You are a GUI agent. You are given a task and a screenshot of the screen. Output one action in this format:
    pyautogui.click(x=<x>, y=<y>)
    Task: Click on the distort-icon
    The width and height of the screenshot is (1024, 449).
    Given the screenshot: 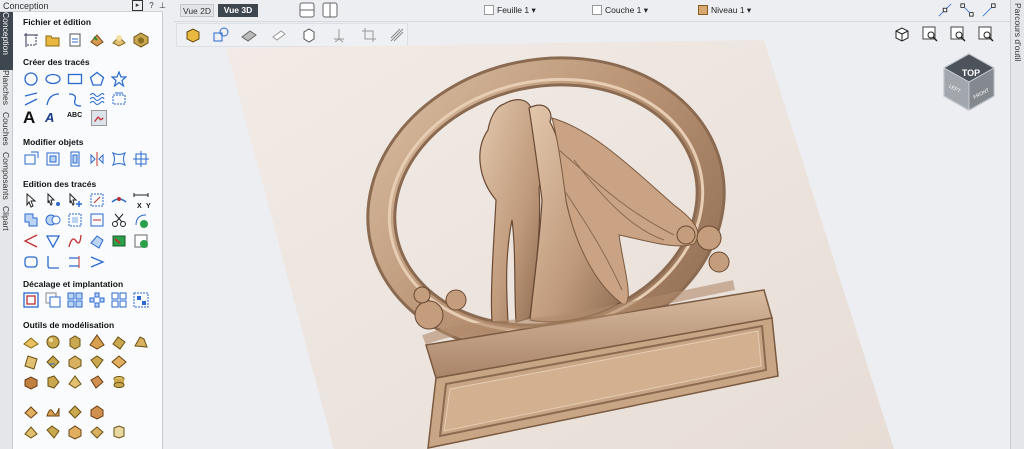 What is the action you would take?
    pyautogui.click(x=119, y=159)
    